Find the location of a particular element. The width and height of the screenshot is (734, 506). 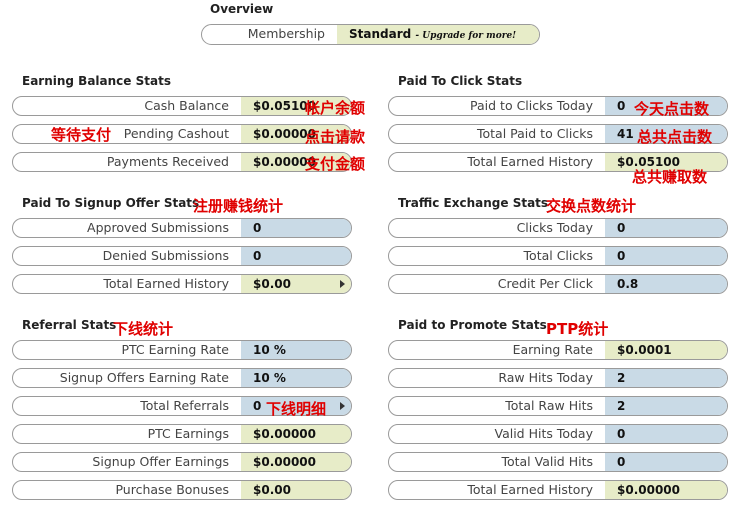

ptc-today-label: Paid to Clicks Today is located at coordinates (531, 105).